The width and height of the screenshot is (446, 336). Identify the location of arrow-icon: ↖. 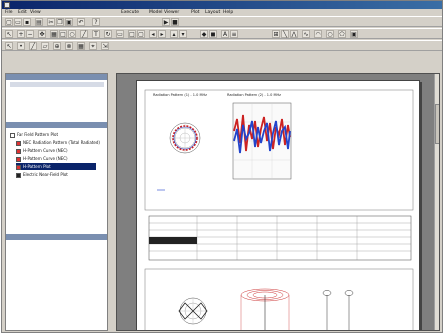
(9, 34).